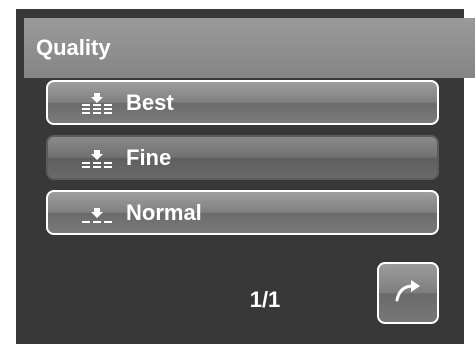 This screenshot has width=475, height=344. What do you see at coordinates (164, 212) in the screenshot?
I see `option-label: Normal` at bounding box center [164, 212].